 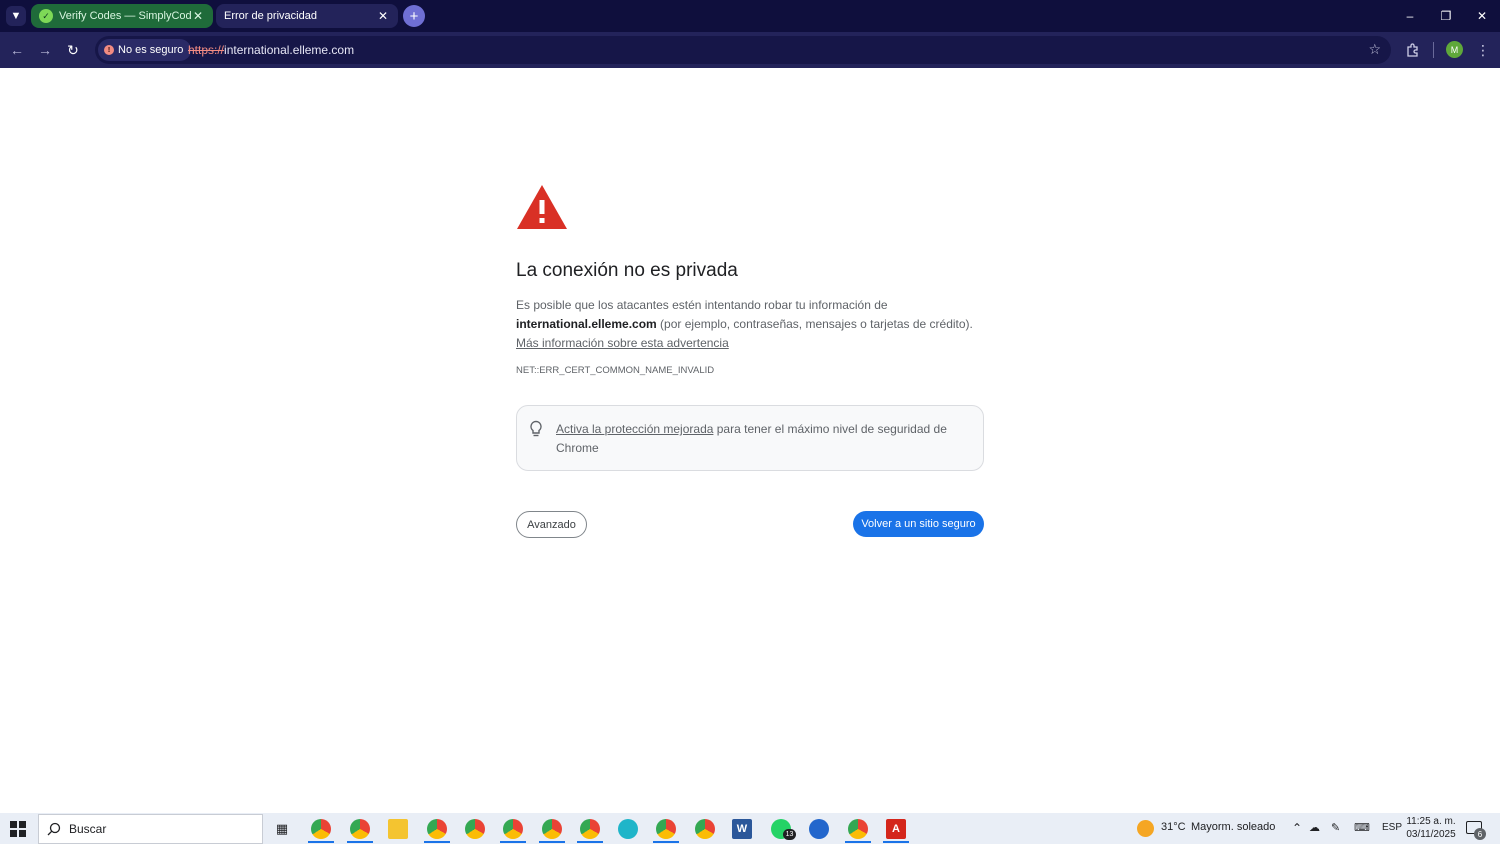 What do you see at coordinates (125, 16) in the screenshot?
I see `tab-title: Verify Codes — SimplyCodes` at bounding box center [125, 16].